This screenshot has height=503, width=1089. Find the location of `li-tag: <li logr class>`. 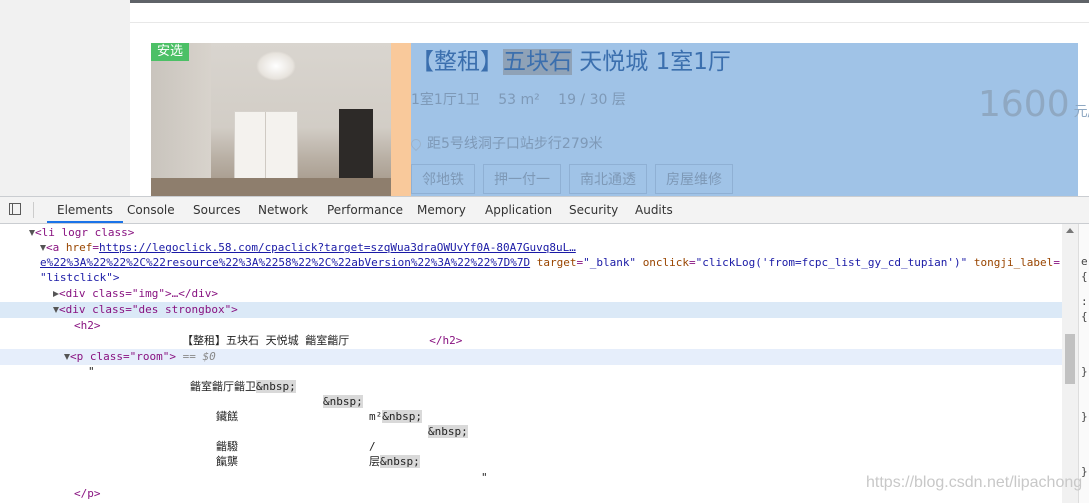

li-tag: <li logr class> is located at coordinates (85, 232).